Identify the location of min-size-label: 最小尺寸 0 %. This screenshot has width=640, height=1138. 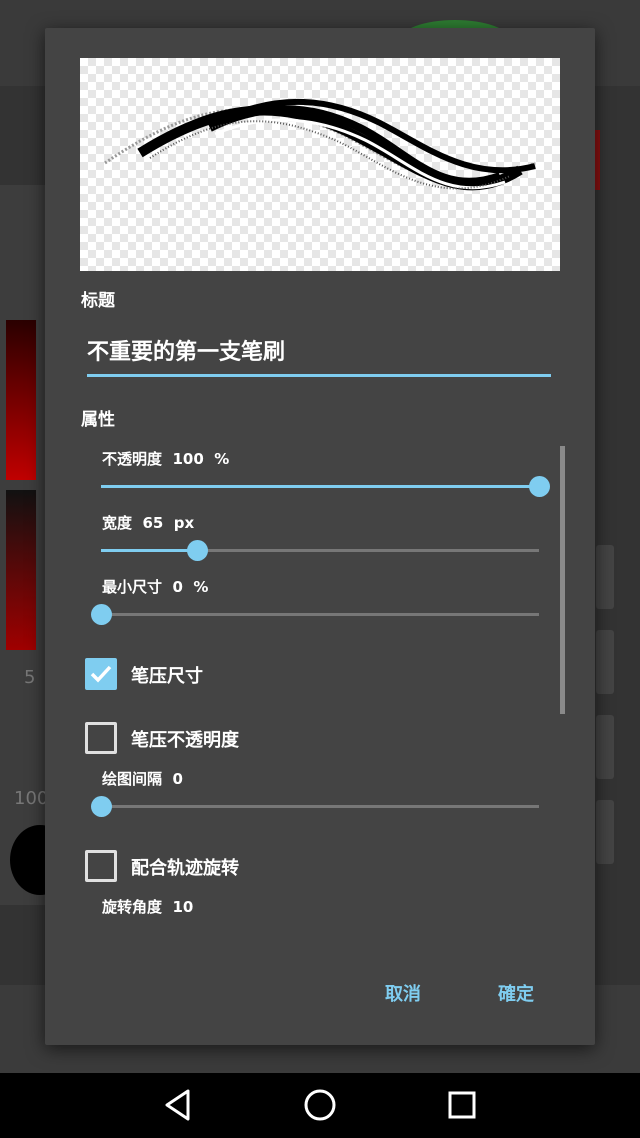
(155, 586).